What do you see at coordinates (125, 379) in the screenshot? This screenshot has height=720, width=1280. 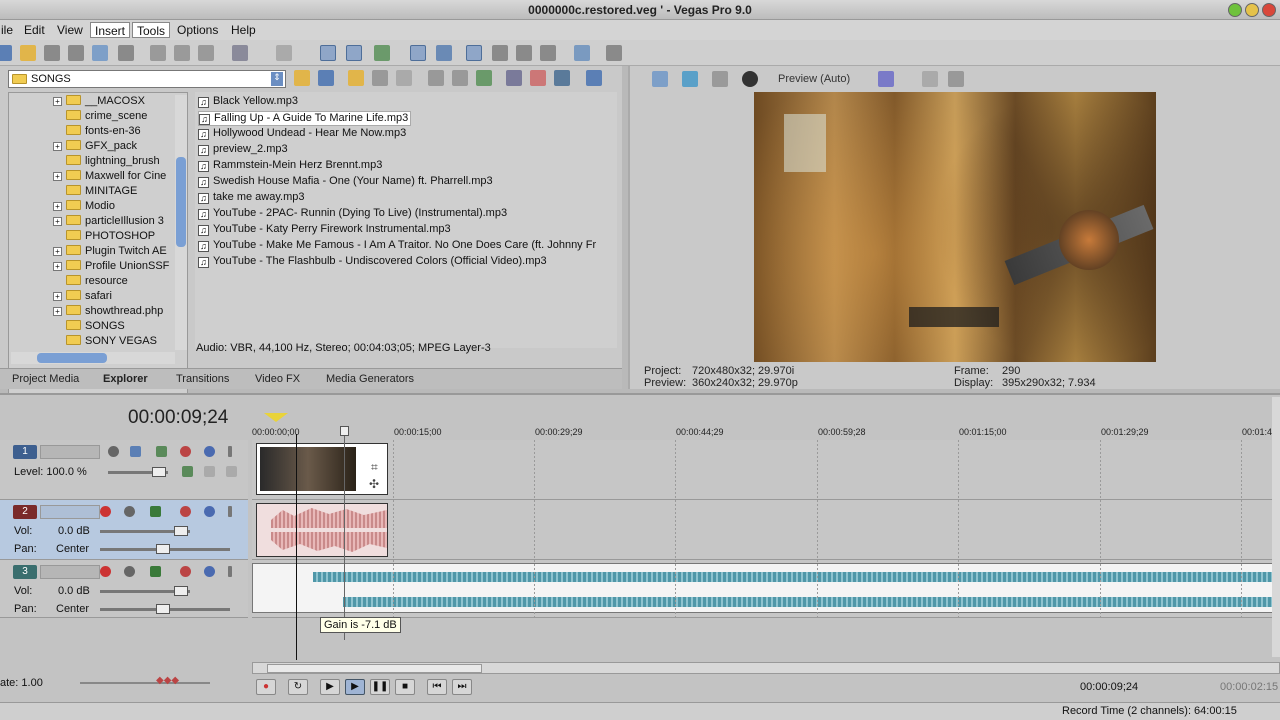 I see `tab-explorer: Explorer` at bounding box center [125, 379].